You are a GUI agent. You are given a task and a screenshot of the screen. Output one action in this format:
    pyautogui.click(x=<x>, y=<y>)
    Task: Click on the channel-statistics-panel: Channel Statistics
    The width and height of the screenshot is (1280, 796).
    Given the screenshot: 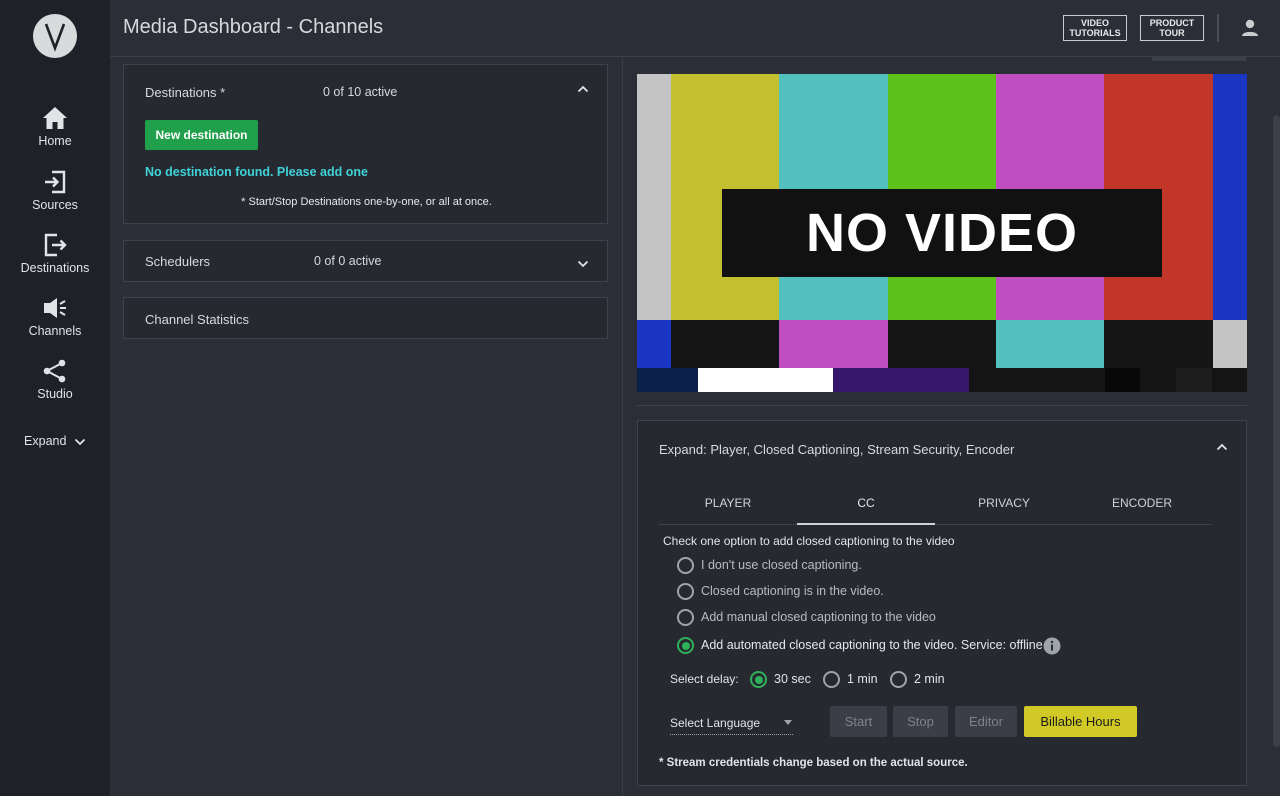 What is the action you would take?
    pyautogui.click(x=365, y=318)
    